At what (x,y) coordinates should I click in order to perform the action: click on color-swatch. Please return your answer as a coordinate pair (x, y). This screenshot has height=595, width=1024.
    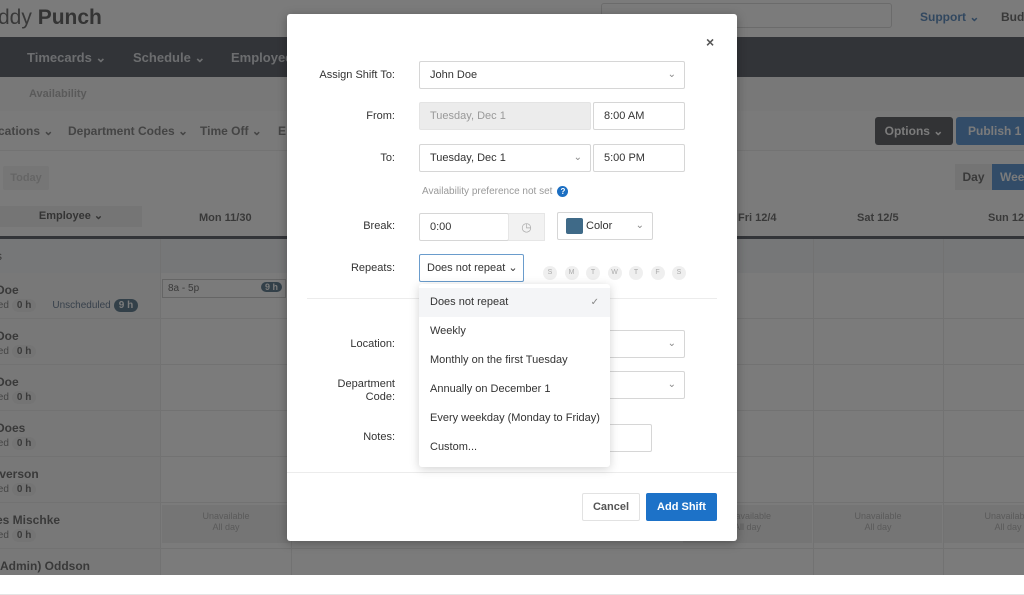
    Looking at the image, I should click on (574, 226).